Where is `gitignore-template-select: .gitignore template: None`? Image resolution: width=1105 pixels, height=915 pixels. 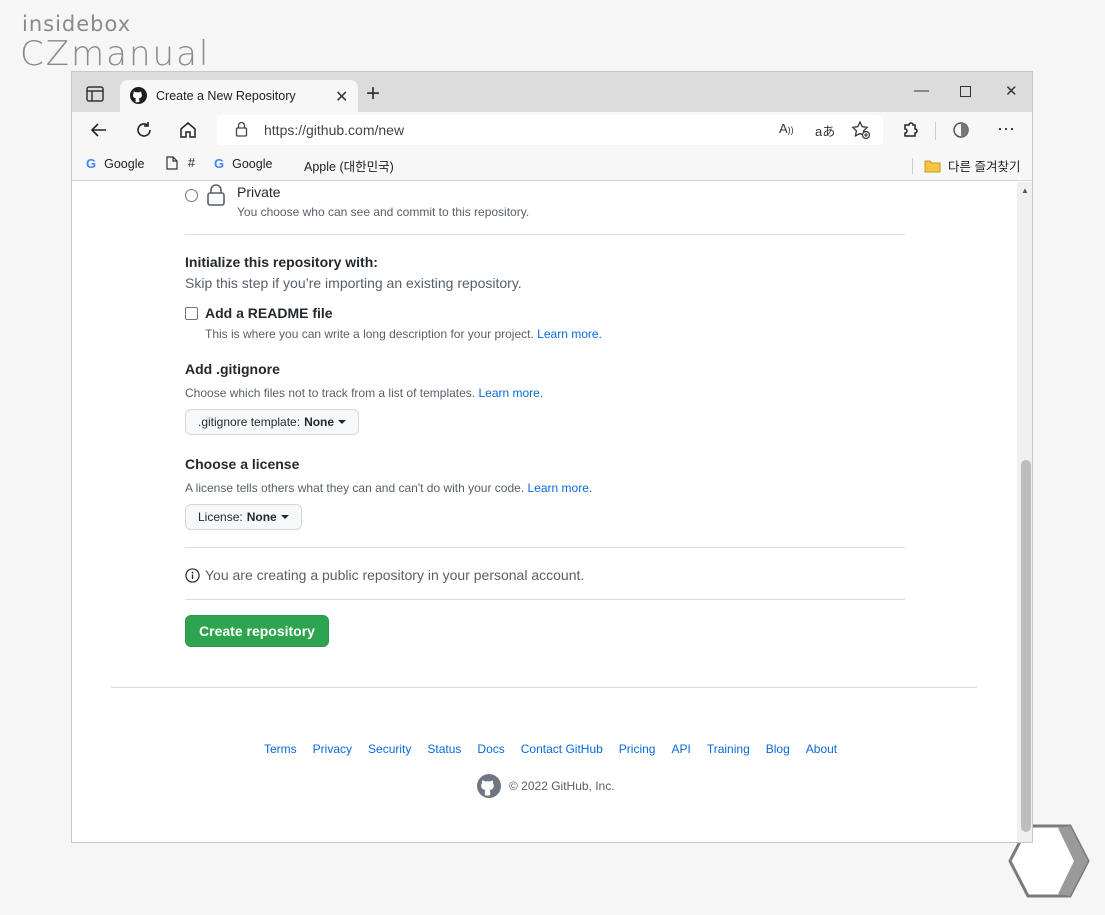
gitignore-template-select: .gitignore template: None is located at coordinates (272, 422).